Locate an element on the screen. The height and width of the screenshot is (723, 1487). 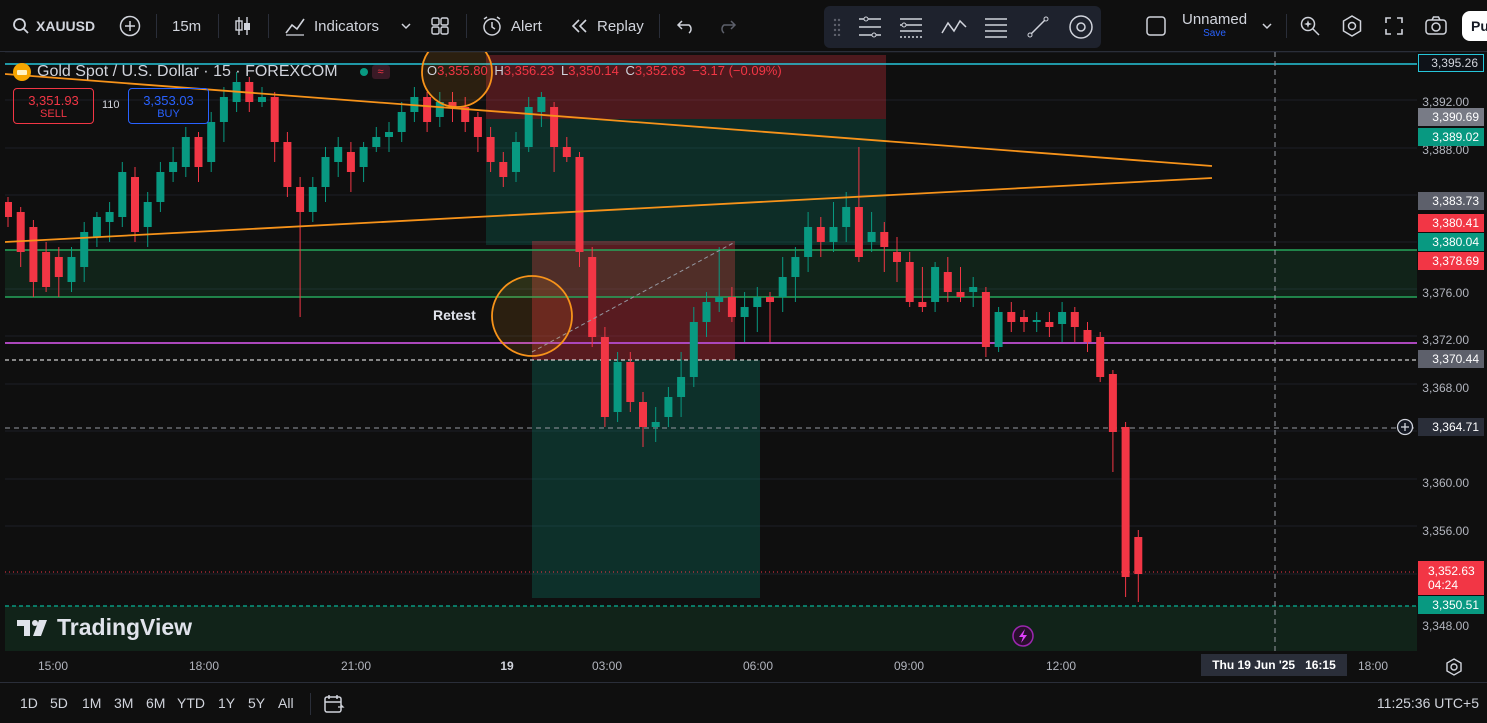
undo-button is located at coordinates (686, 26).